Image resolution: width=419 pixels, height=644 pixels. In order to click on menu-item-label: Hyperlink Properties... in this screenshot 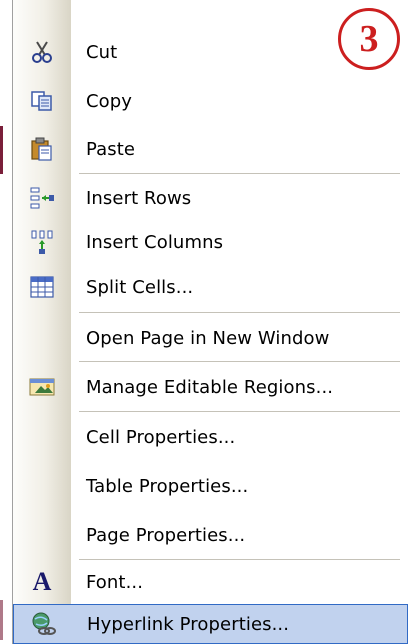, I will do `click(188, 624)`.